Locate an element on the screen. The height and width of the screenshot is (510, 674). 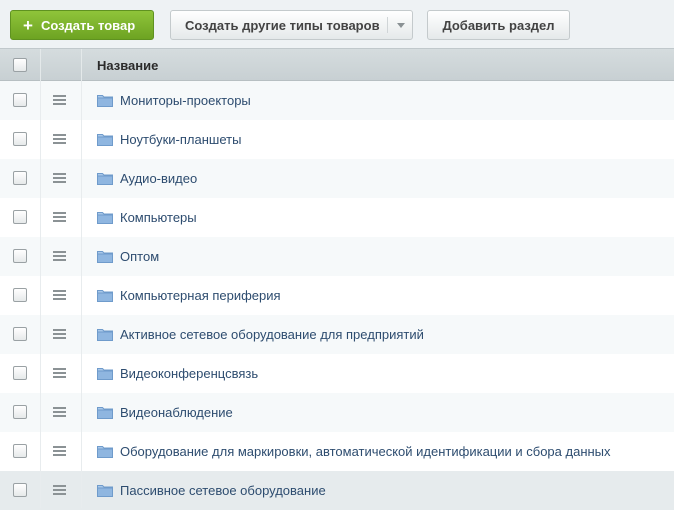
table-row: Оптом is located at coordinates (337, 256).